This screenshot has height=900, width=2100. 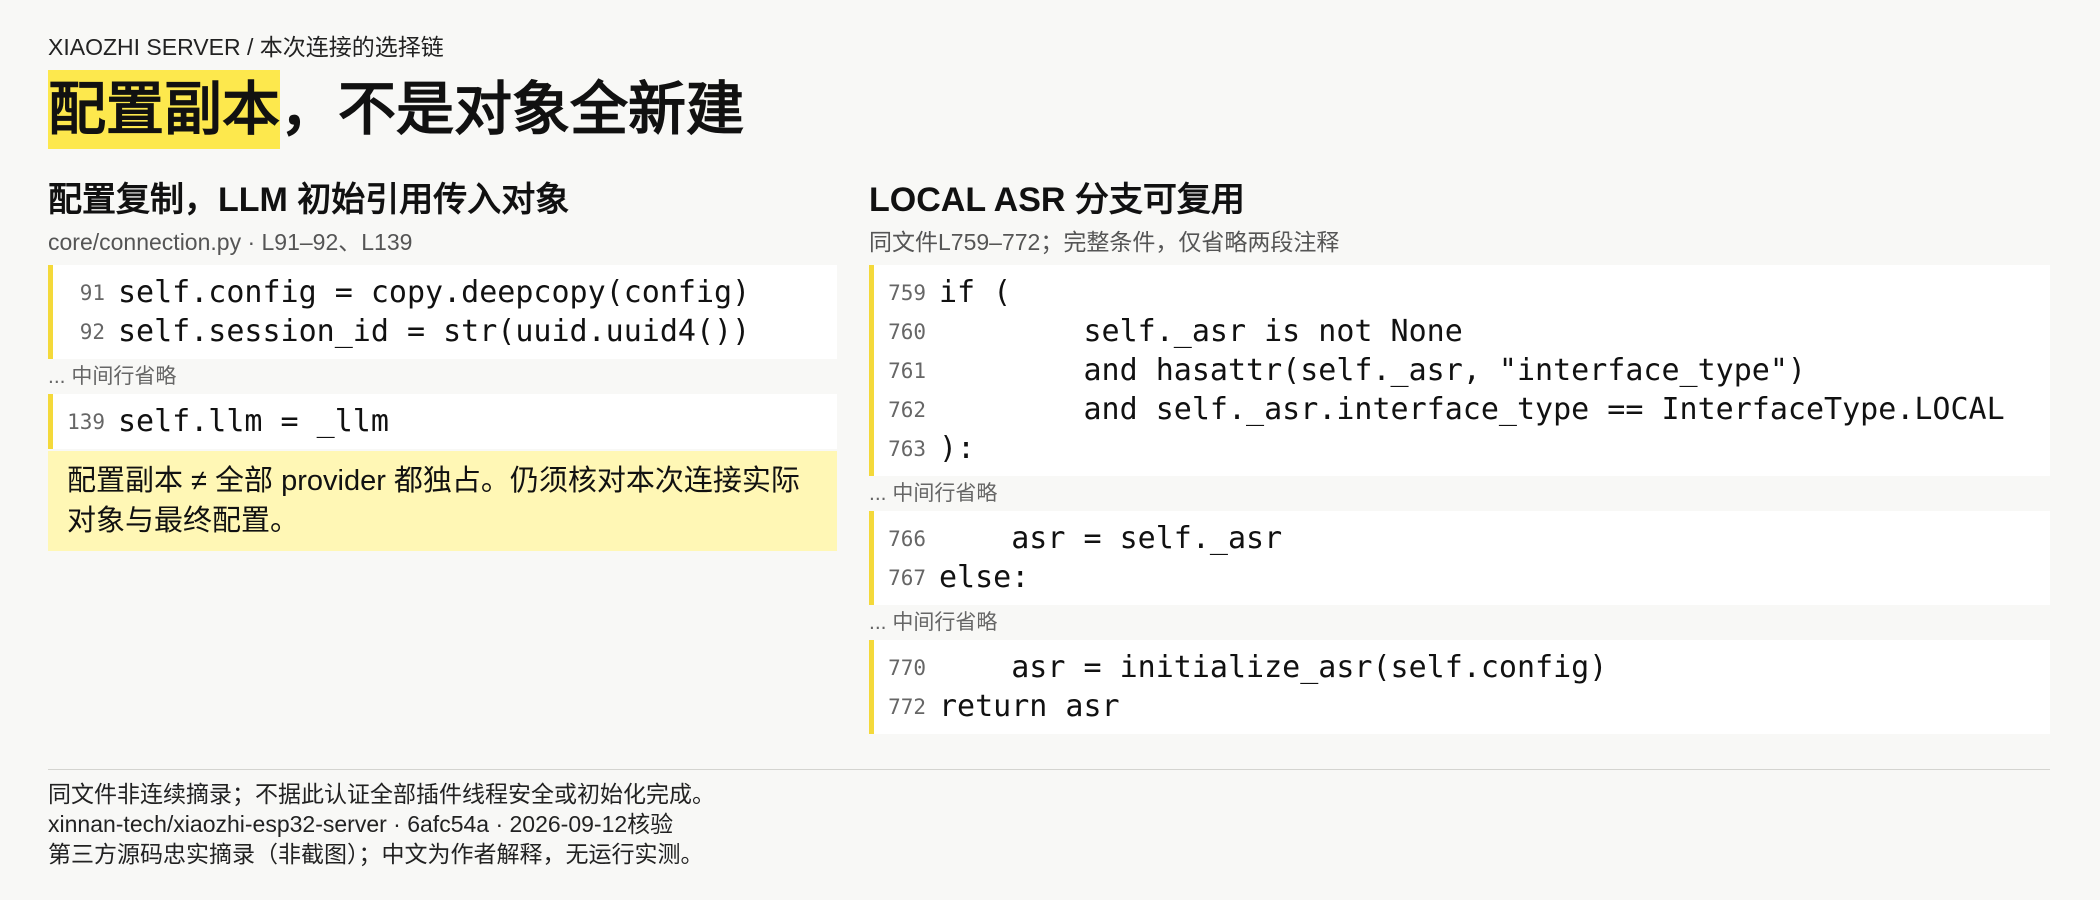 What do you see at coordinates (907, 409) in the screenshot?
I see `line-number: 762` at bounding box center [907, 409].